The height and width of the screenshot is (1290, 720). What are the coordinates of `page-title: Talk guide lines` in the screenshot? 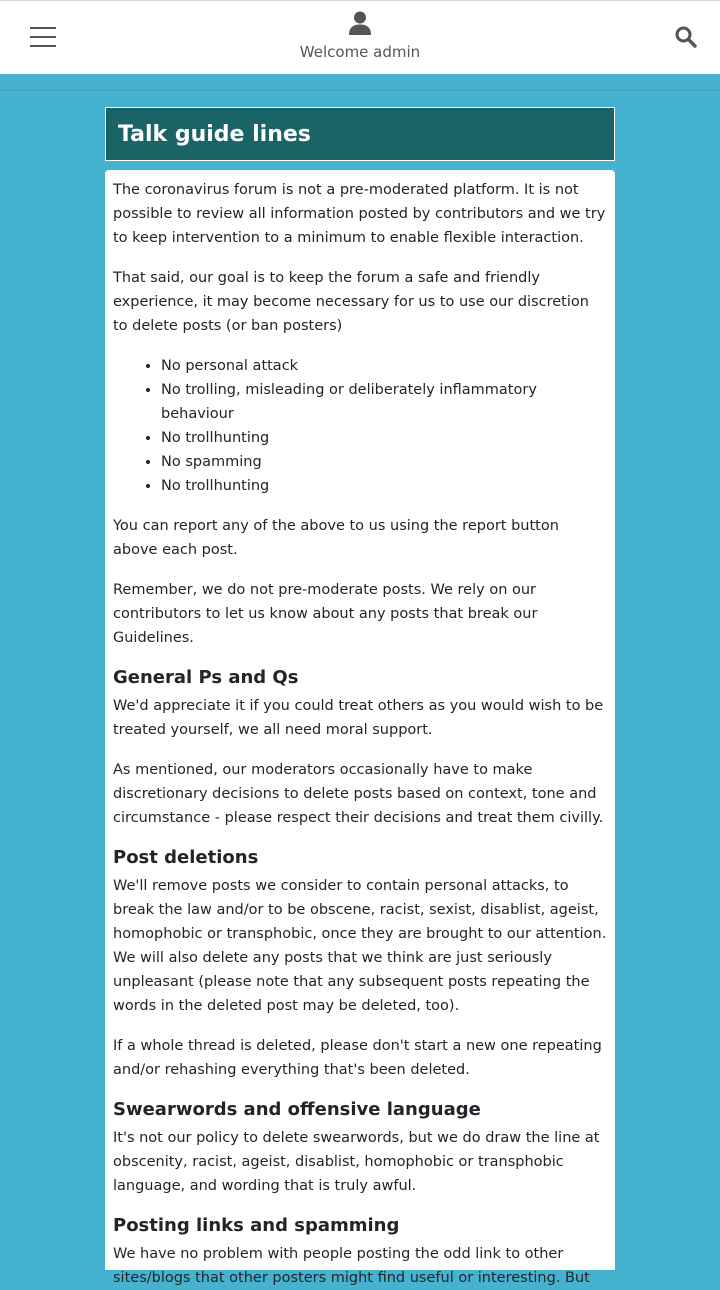 It's located at (214, 134).